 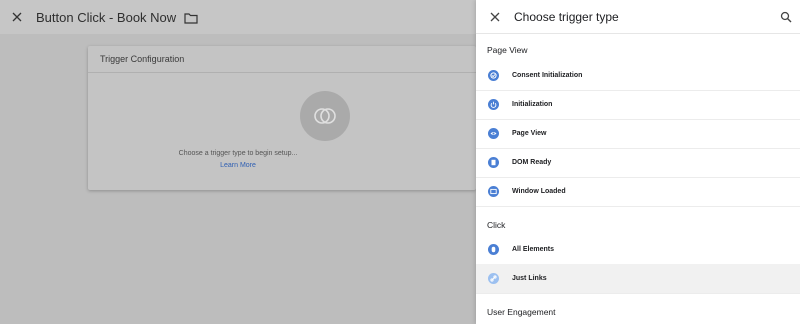 I want to click on trigger-item-label: Window Loaded, so click(x=539, y=191).